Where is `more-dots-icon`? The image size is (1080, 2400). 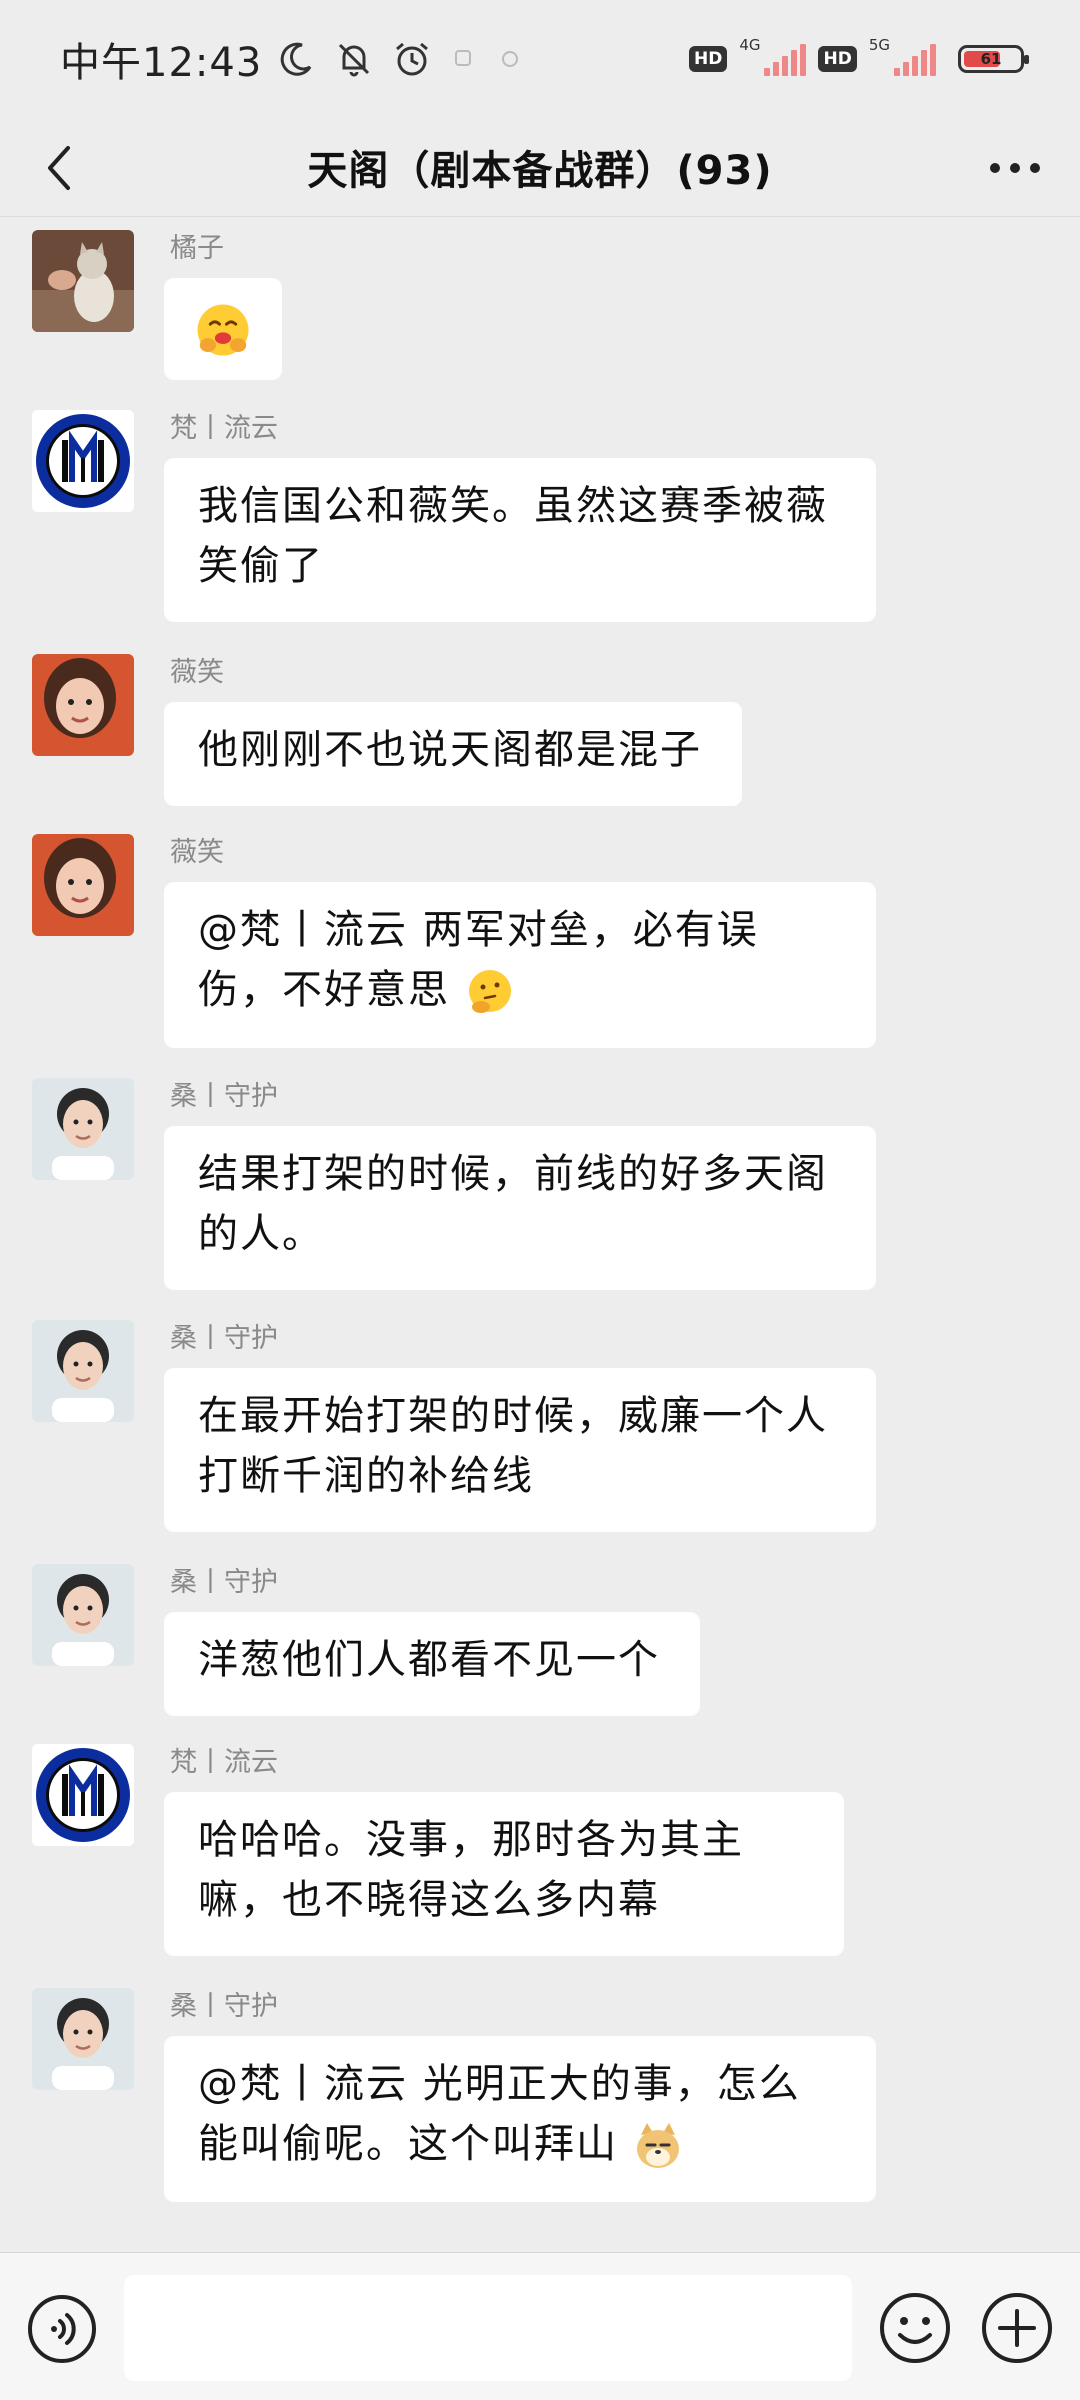
more-dots-icon is located at coordinates (1015, 168).